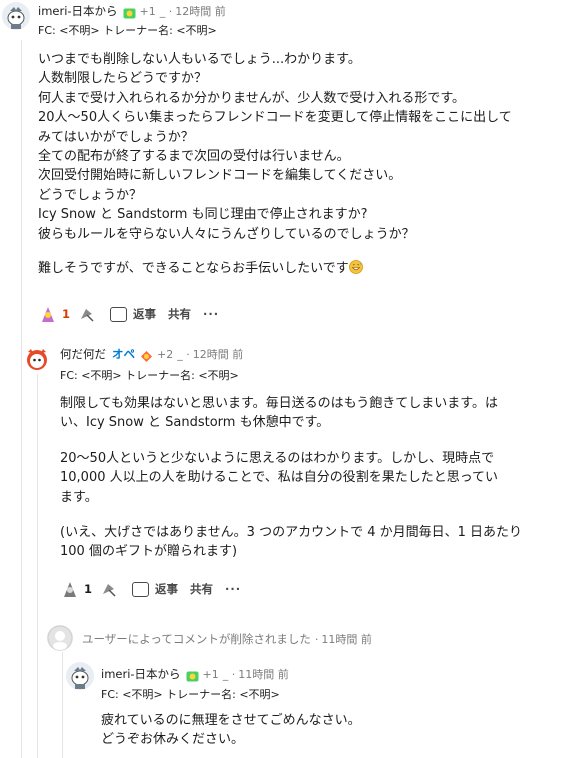 The image size is (563, 758). Describe the element at coordinates (83, 354) in the screenshot. I see `username: 何だ何だ` at that location.